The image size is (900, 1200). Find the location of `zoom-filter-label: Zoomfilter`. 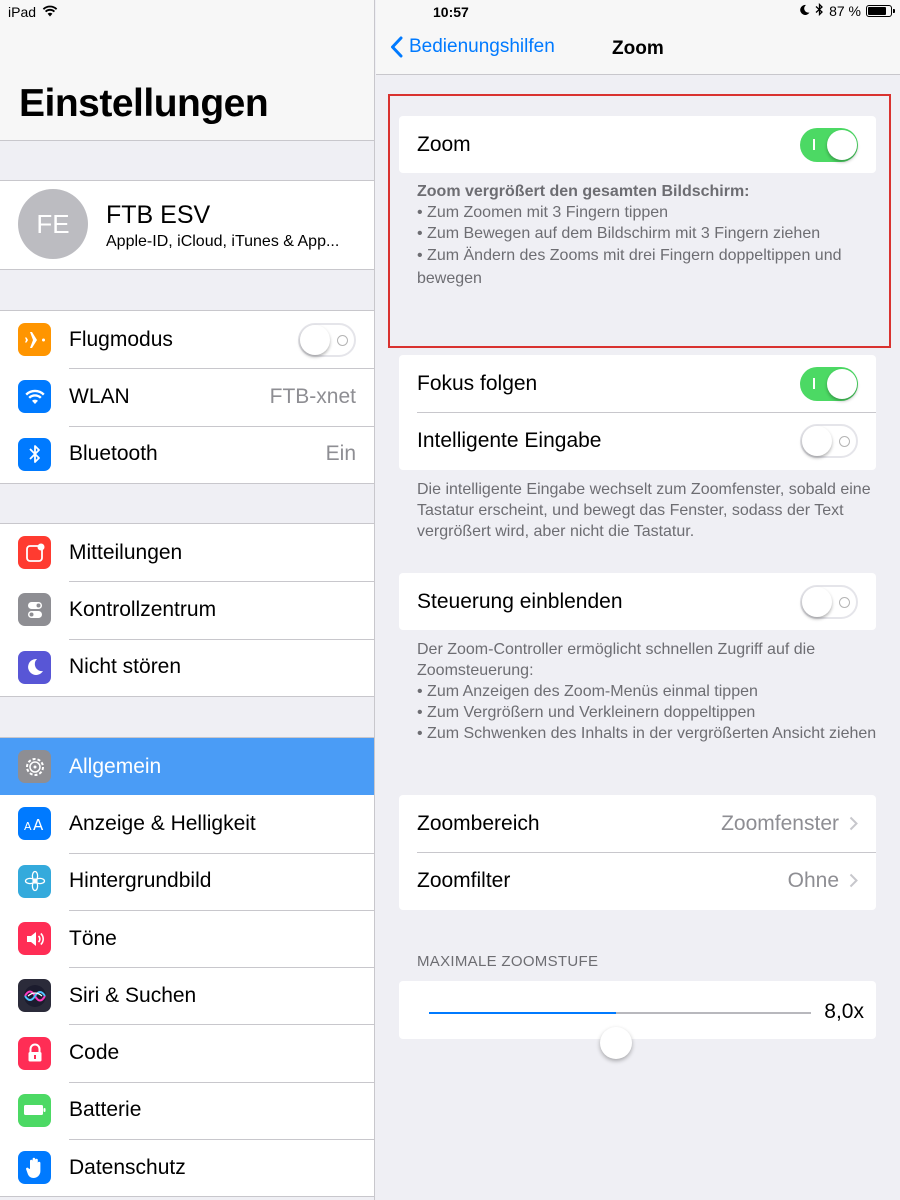

zoom-filter-label: Zoomfilter is located at coordinates (464, 880).